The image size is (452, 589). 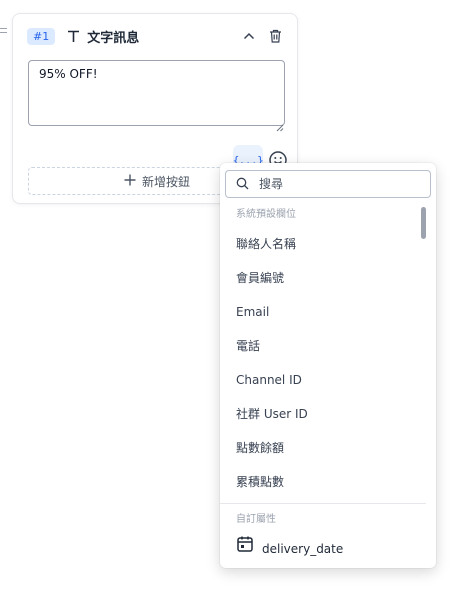 I want to click on list-item-date: delivery_date, so click(x=323, y=549).